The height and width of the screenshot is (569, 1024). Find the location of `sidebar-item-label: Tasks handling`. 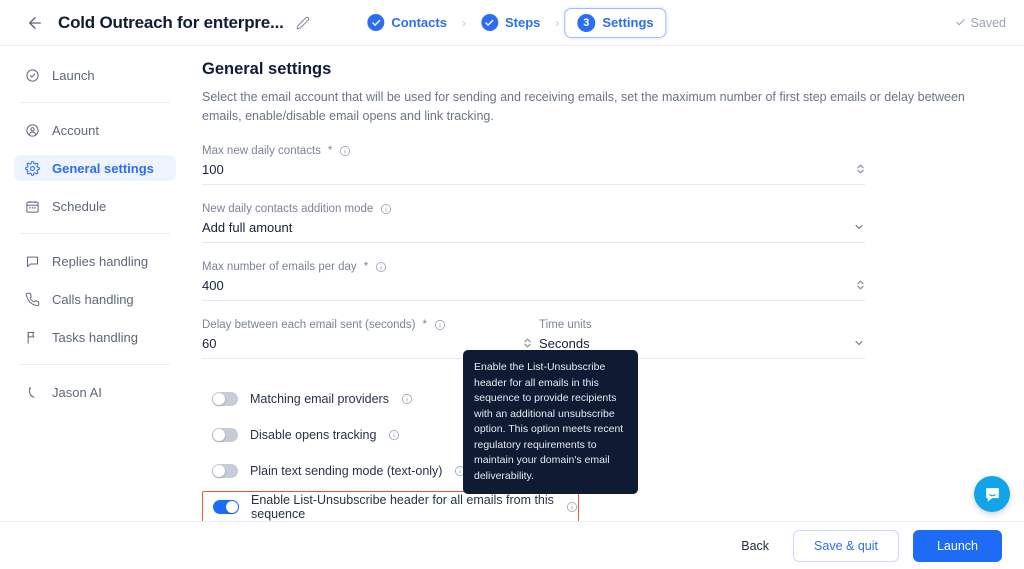

sidebar-item-label: Tasks handling is located at coordinates (95, 337).